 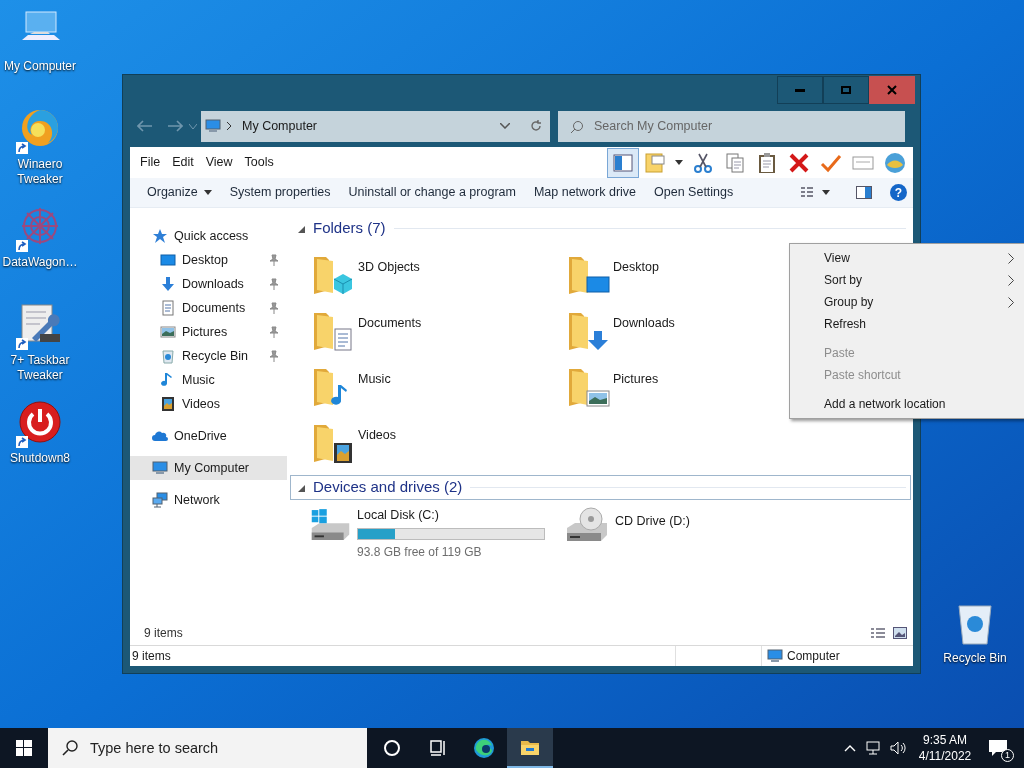 I want to click on close-button, so click(x=892, y=90).